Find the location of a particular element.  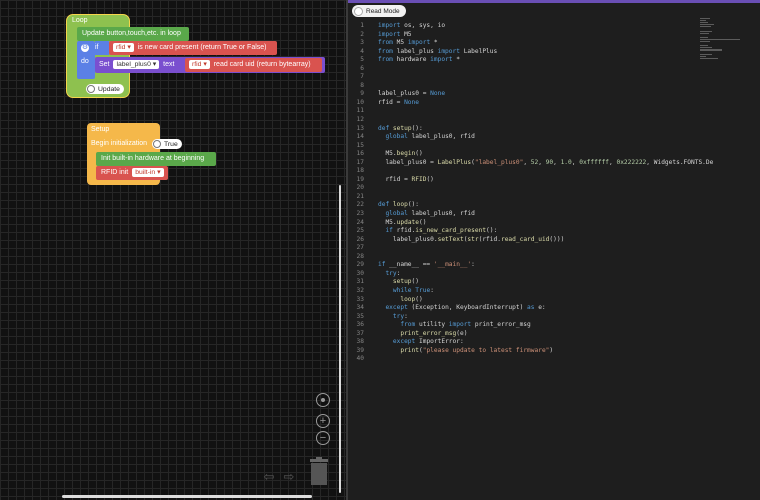

do-label: do is located at coordinates (85, 61).